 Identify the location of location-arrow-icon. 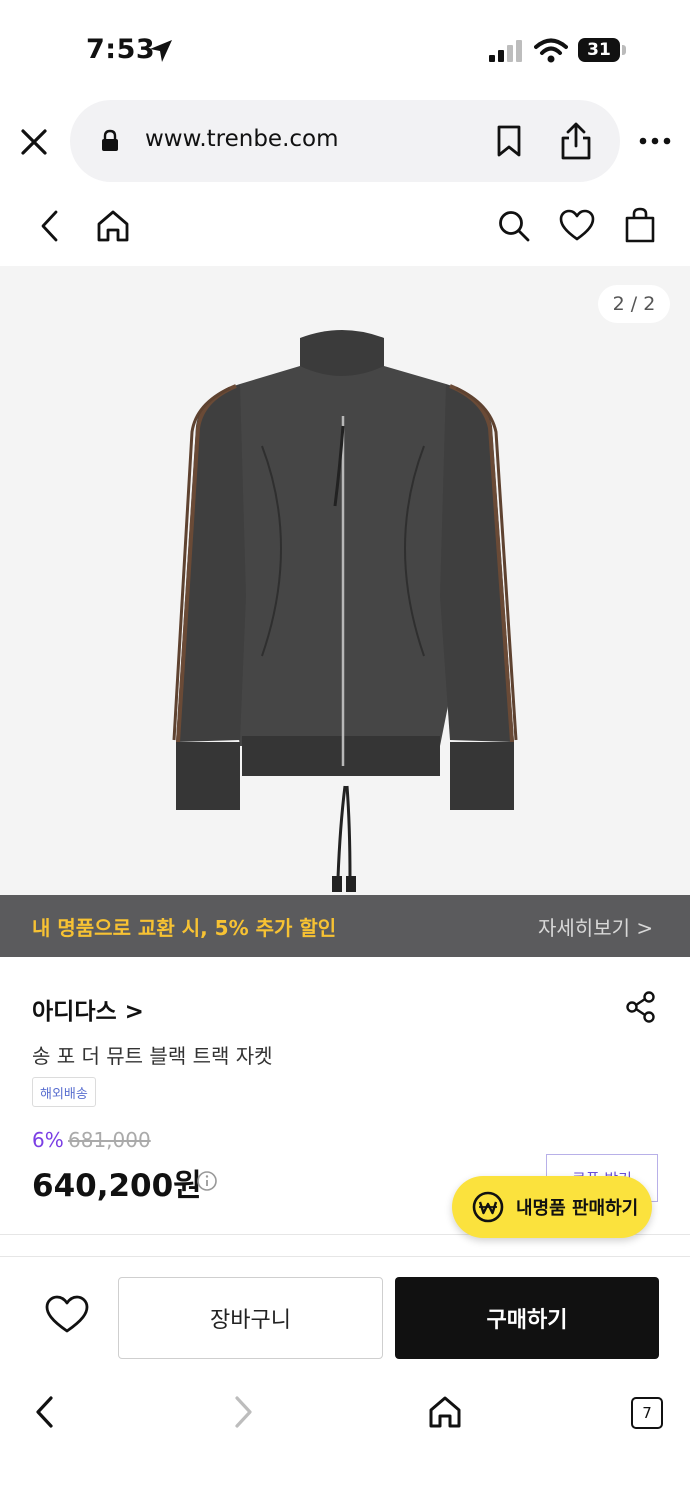
(161, 51).